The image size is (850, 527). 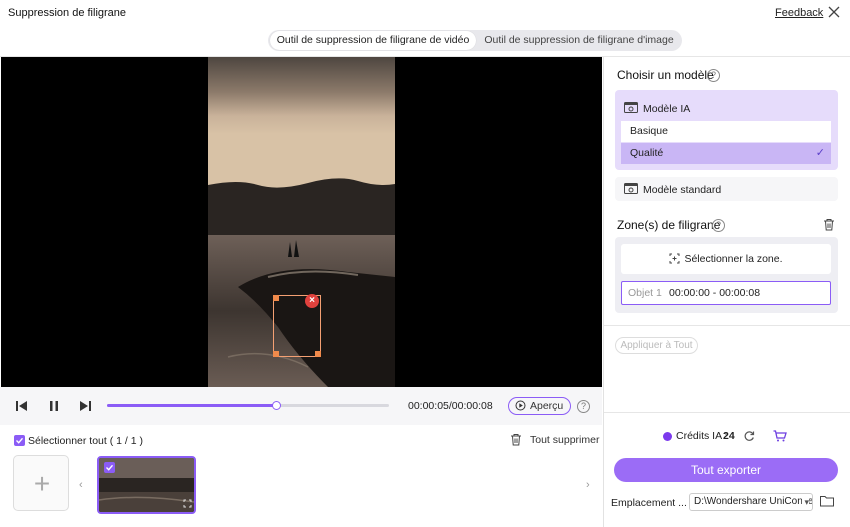 I want to click on model-help-icon: ?, so click(x=713, y=75).